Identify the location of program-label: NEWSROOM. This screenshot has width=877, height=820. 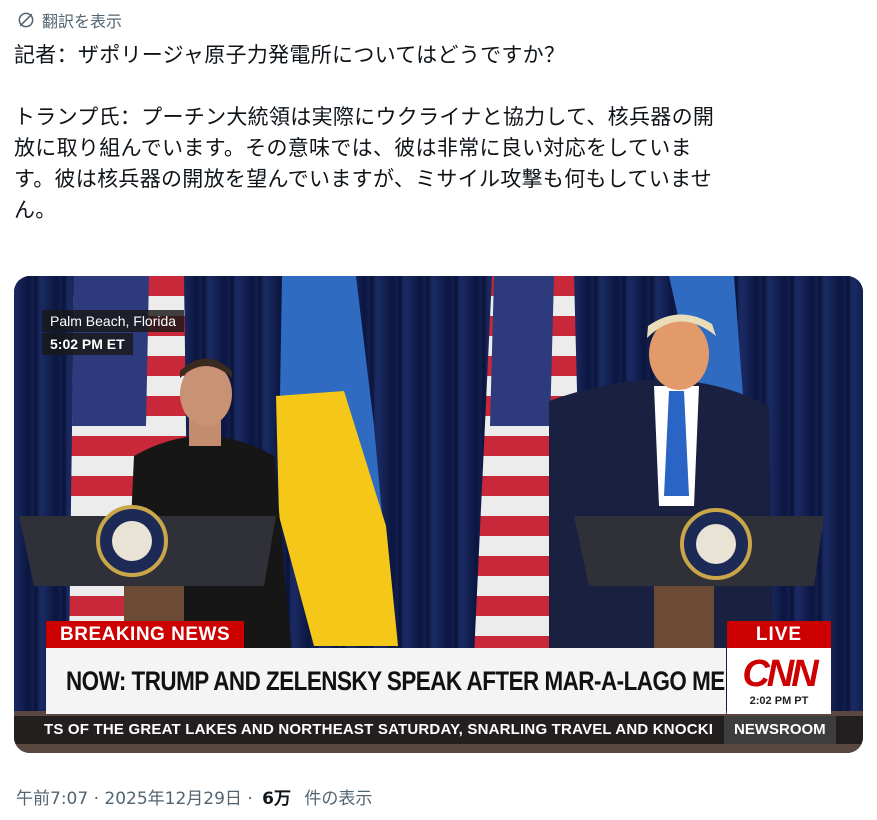
(780, 730).